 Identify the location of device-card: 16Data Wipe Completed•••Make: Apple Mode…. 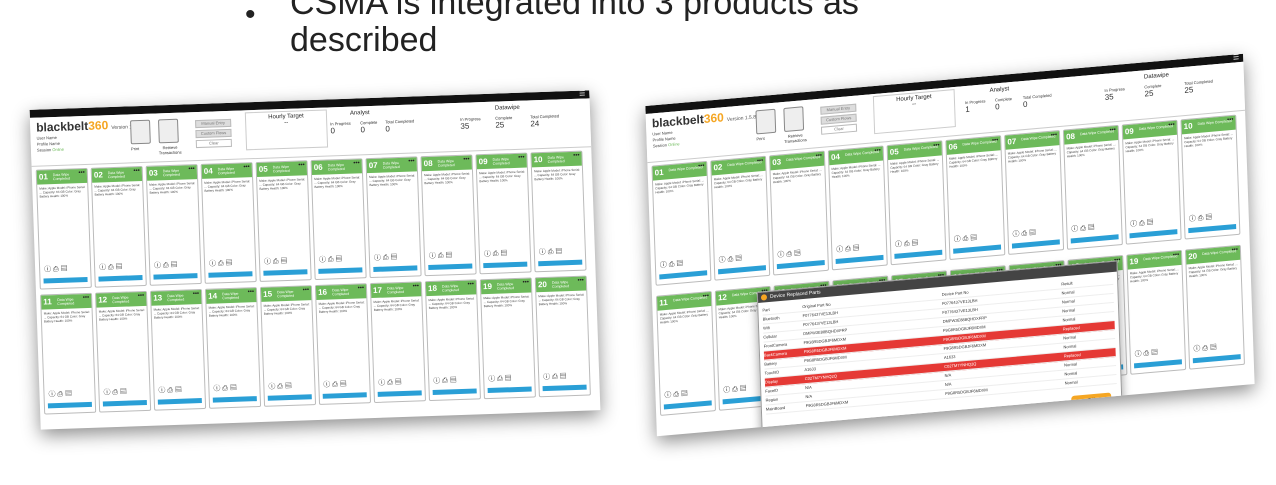
(343, 344).